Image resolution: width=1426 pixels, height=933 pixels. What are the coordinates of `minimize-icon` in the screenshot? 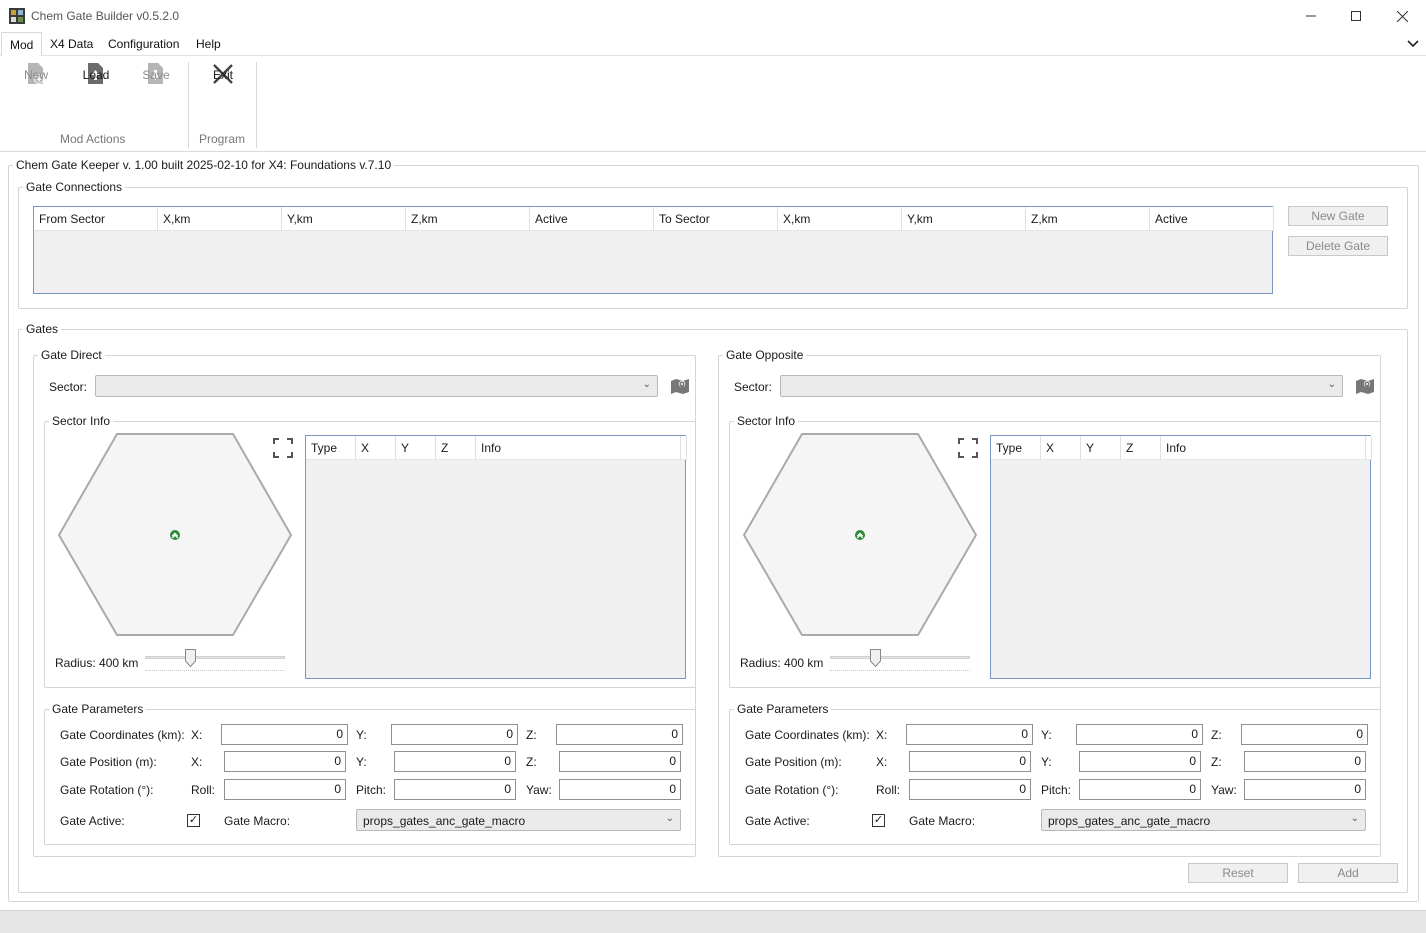 It's located at (1311, 16).